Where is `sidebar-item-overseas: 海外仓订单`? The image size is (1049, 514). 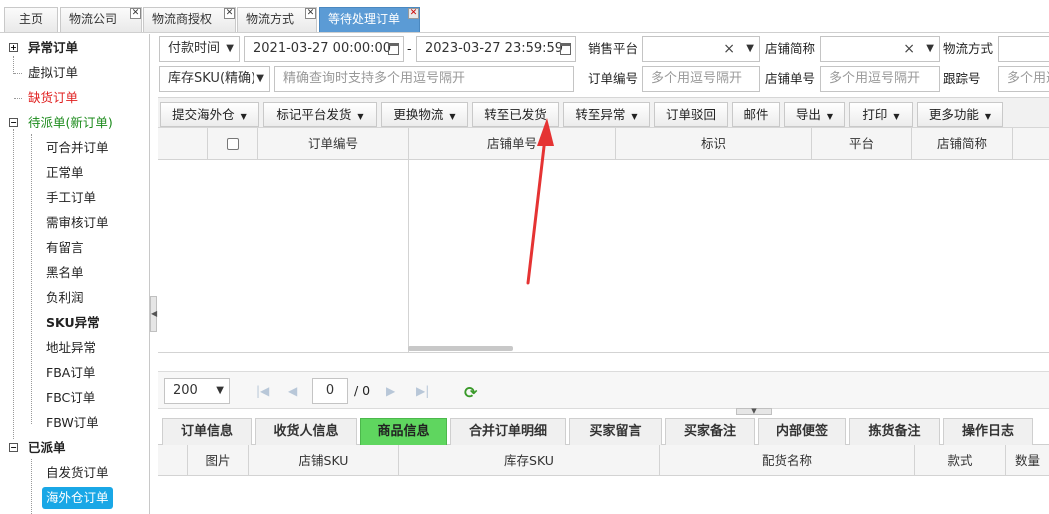
sidebar-item-overseas: 海外仓订单 is located at coordinates (77, 498).